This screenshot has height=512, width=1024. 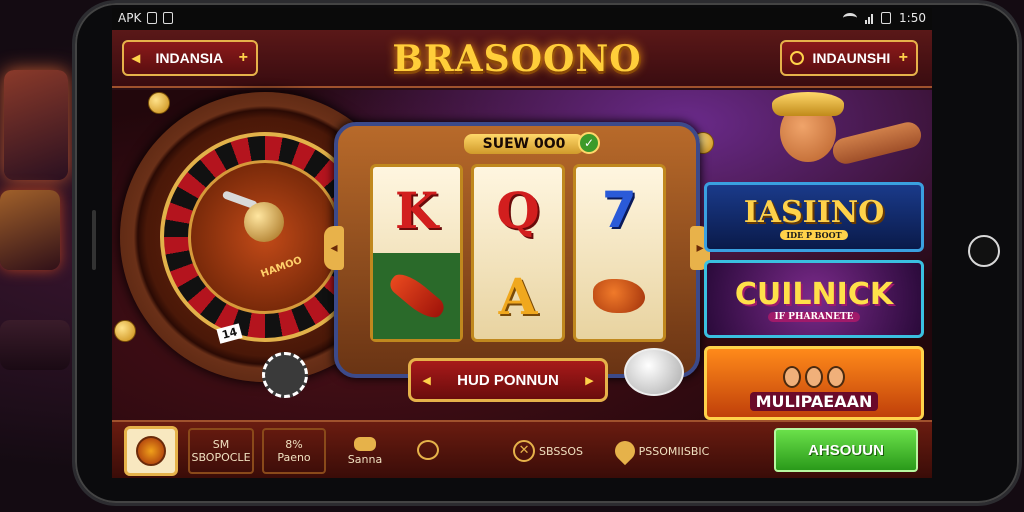 I want to click on casino-chip-icon, so click(x=285, y=375).